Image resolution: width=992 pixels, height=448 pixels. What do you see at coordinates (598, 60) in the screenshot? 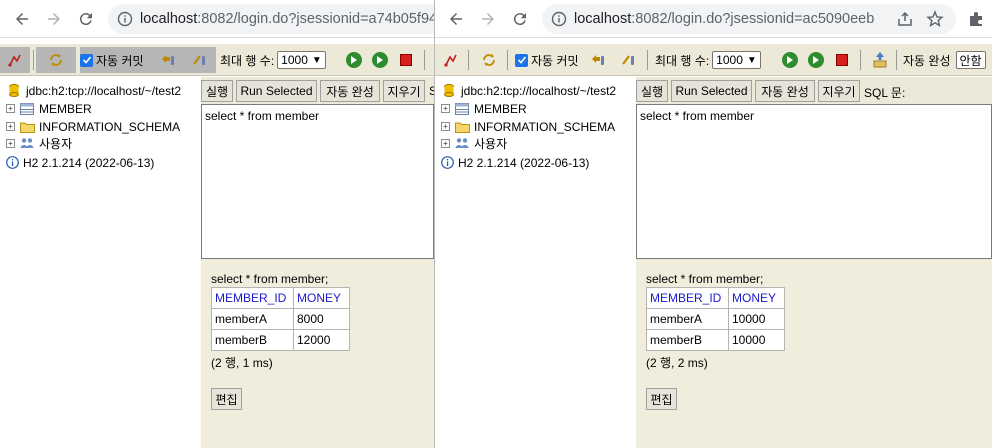
I see `rollback-button` at bounding box center [598, 60].